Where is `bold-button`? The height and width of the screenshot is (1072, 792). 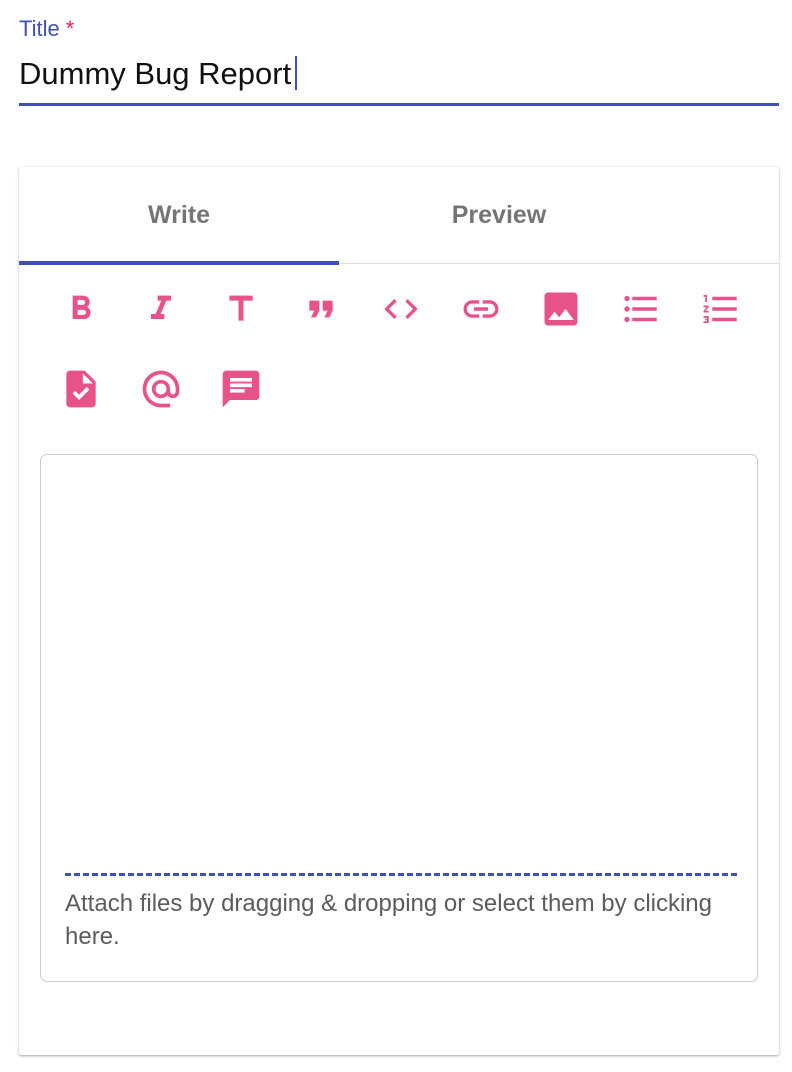
bold-button is located at coordinates (81, 309).